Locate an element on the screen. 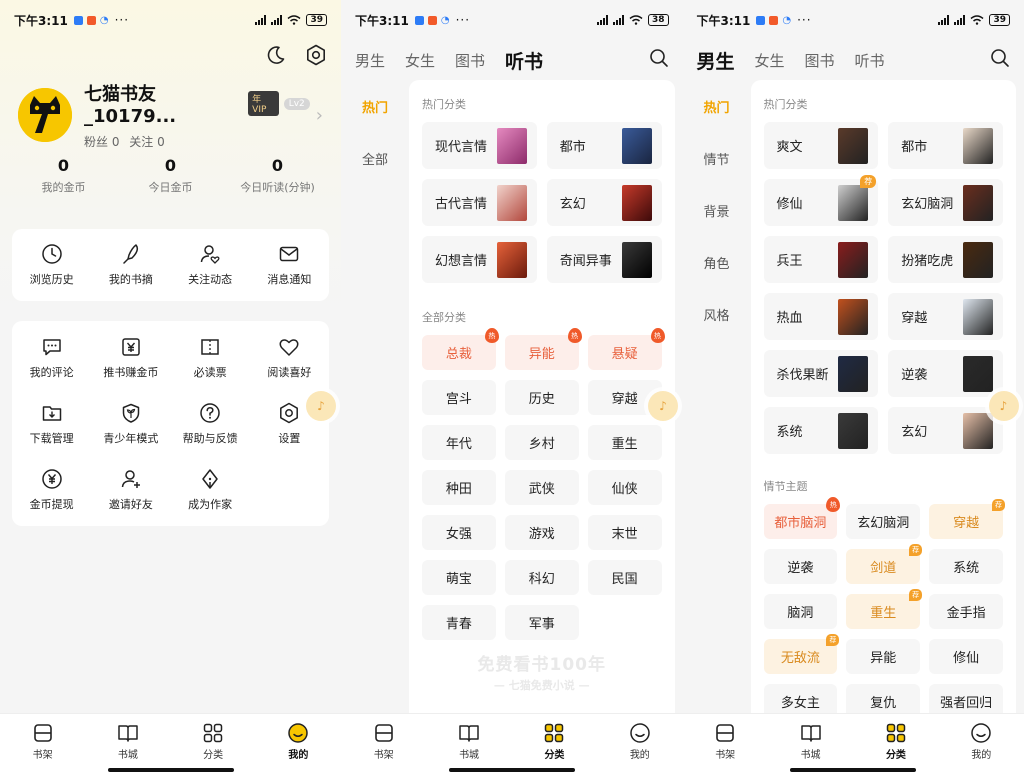  hot-category-item: 修仙荐 is located at coordinates (821, 200).